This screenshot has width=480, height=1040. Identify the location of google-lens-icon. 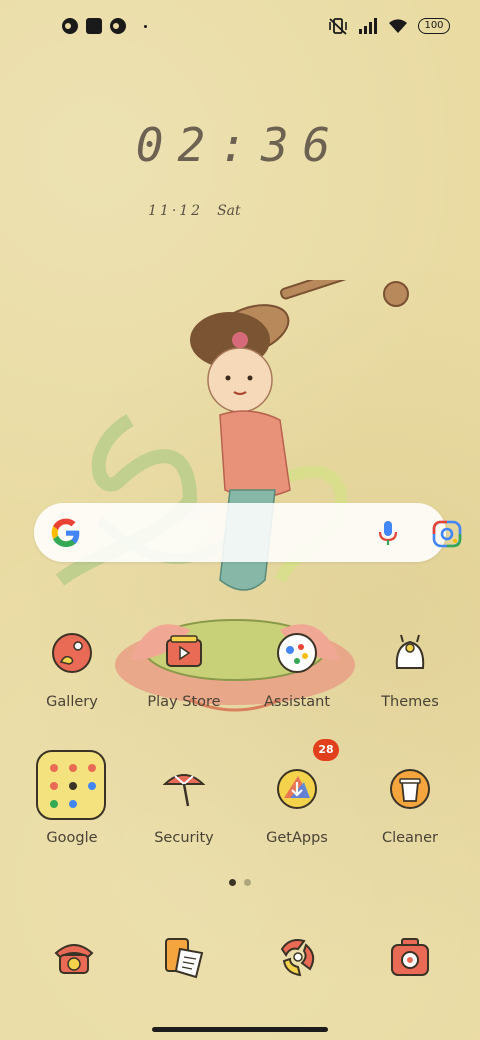
(447, 534).